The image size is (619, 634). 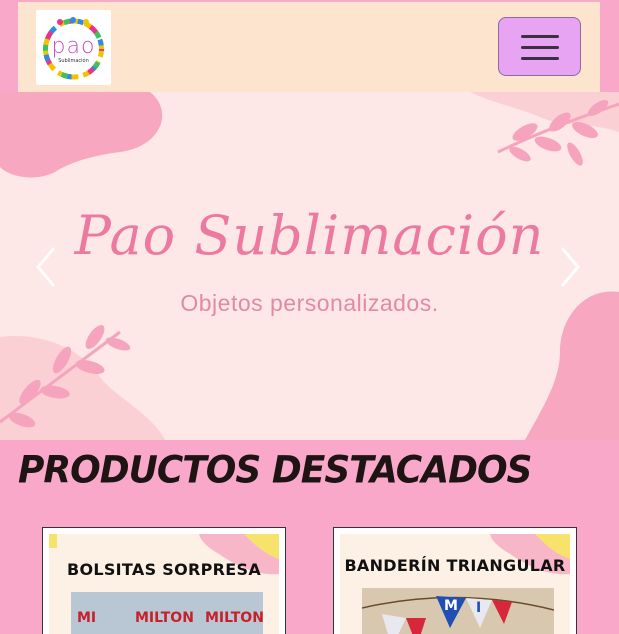 What do you see at coordinates (309, 235) in the screenshot?
I see `hero-title: Pao Sublimación` at bounding box center [309, 235].